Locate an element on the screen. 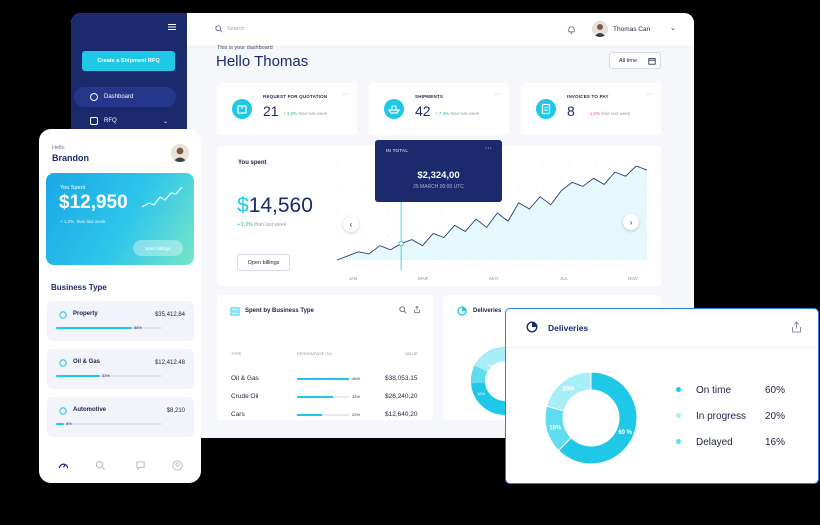 This screenshot has height=525, width=820. table-cell-percentage: 46% is located at coordinates (356, 378).